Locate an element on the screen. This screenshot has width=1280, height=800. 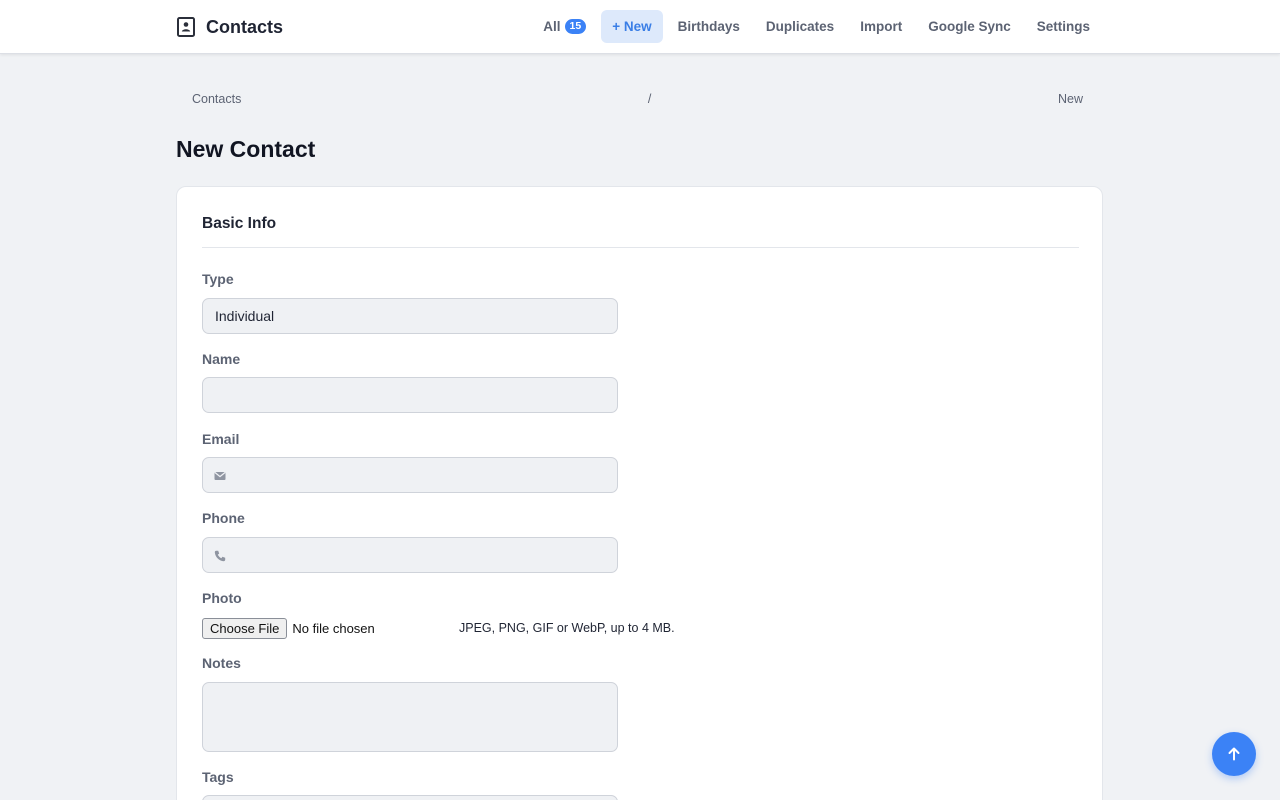
app-title: Contacts is located at coordinates (245, 26).